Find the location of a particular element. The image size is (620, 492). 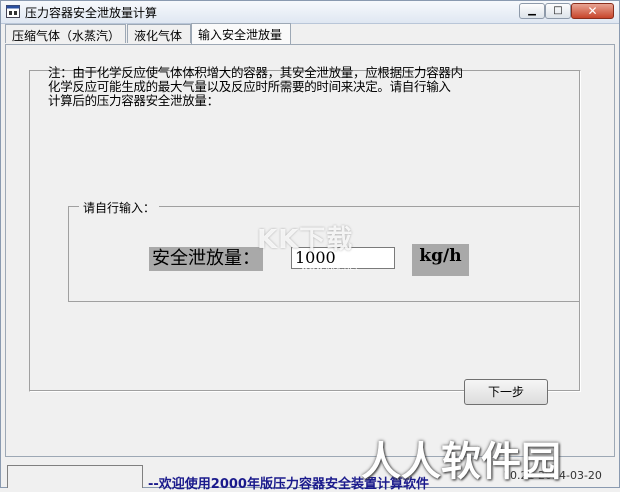

close-icon: ✕ is located at coordinates (592, 11).